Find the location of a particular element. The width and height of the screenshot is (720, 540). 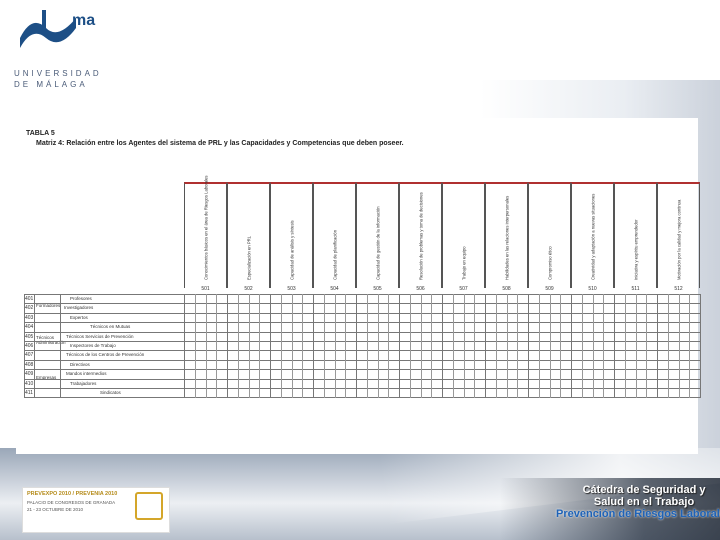

row-code: 401 is located at coordinates (29, 299).